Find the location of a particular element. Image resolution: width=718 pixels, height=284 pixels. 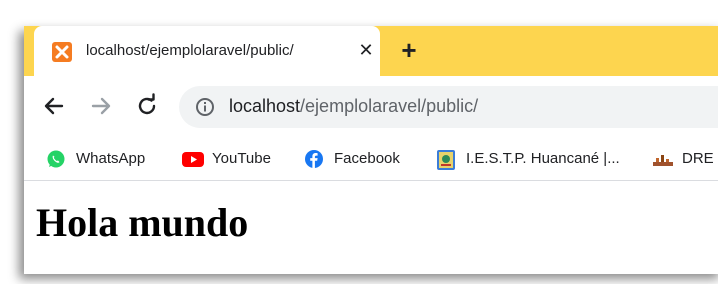

whatsapp-icon is located at coordinates (56, 159).